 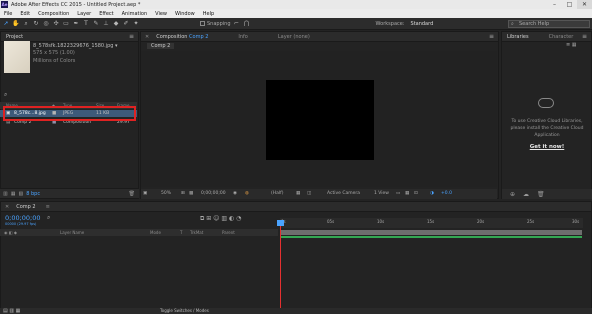 I want to click on comp-flowchart-icon: ⧉, so click(x=202, y=218).